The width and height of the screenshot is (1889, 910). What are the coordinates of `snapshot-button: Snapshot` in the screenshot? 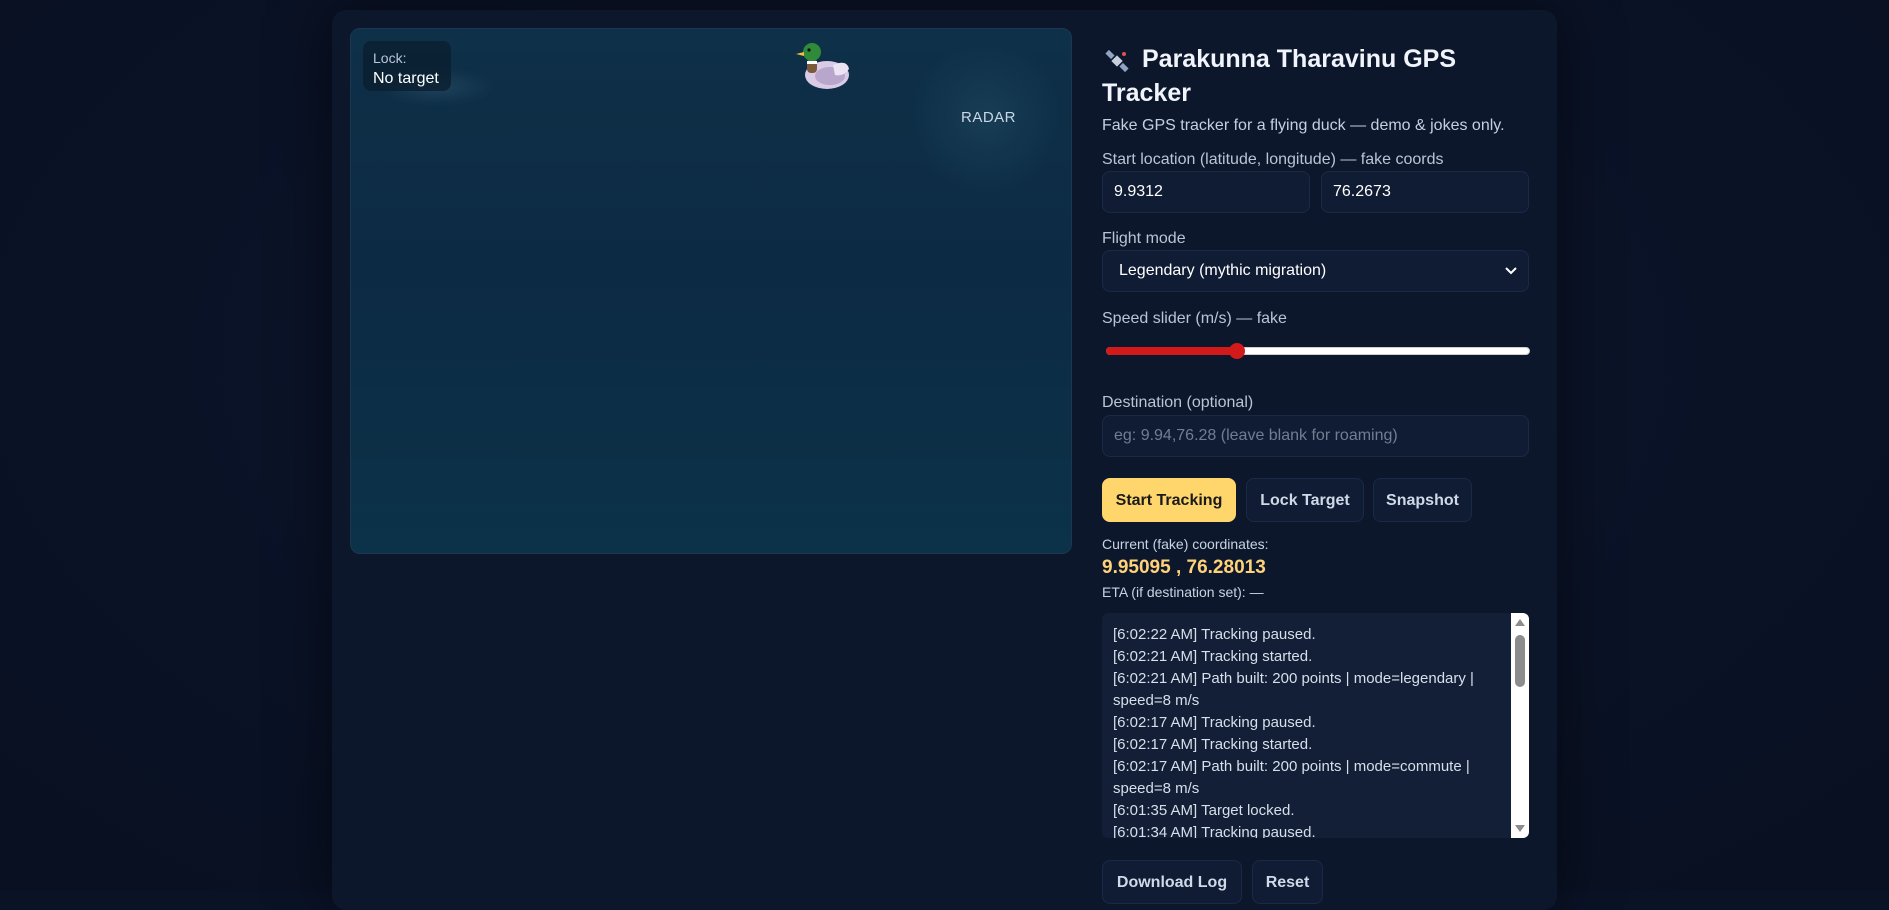 It's located at (1422, 500).